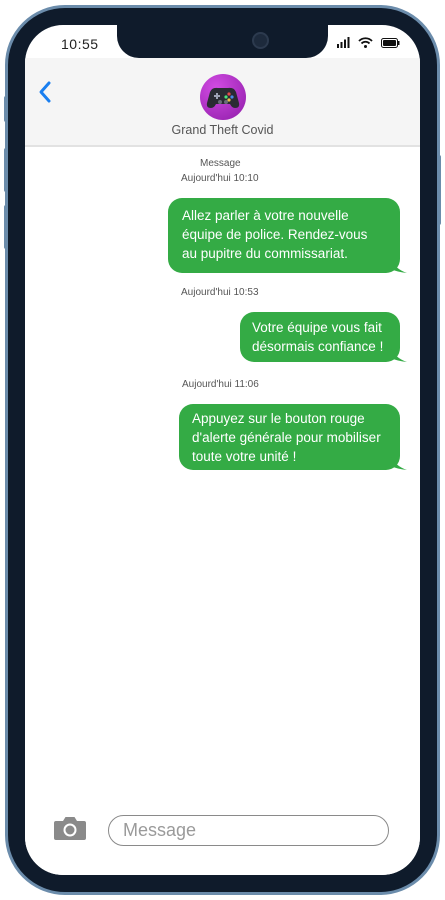 This screenshot has height=900, width=445. I want to click on gamepad-icon, so click(223, 97).